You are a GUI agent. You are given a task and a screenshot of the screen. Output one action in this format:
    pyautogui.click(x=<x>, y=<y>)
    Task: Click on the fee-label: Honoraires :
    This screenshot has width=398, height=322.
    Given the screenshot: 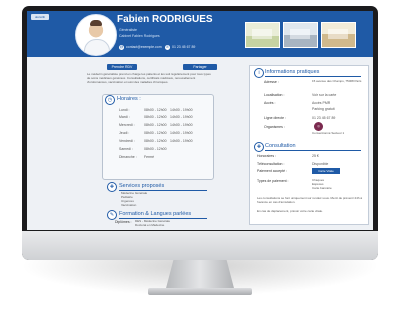 What is the action you would take?
    pyautogui.click(x=267, y=156)
    